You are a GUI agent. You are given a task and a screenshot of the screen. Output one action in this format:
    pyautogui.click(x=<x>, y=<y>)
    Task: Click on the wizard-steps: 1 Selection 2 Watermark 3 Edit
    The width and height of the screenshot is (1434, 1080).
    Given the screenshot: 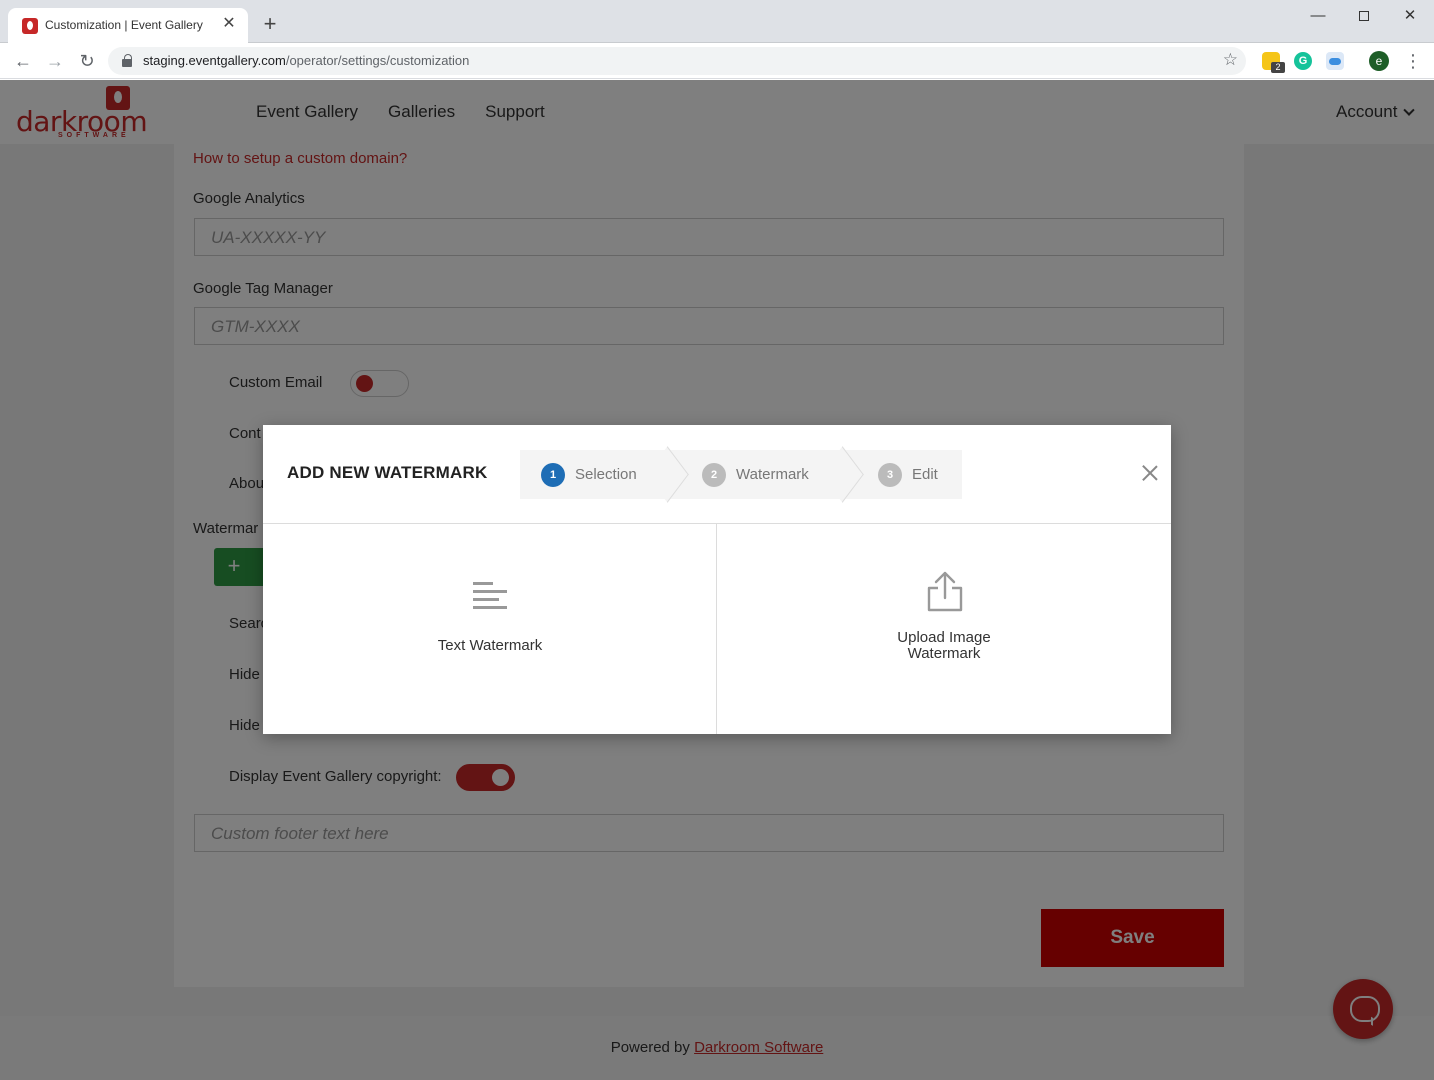 What is the action you would take?
    pyautogui.click(x=741, y=474)
    